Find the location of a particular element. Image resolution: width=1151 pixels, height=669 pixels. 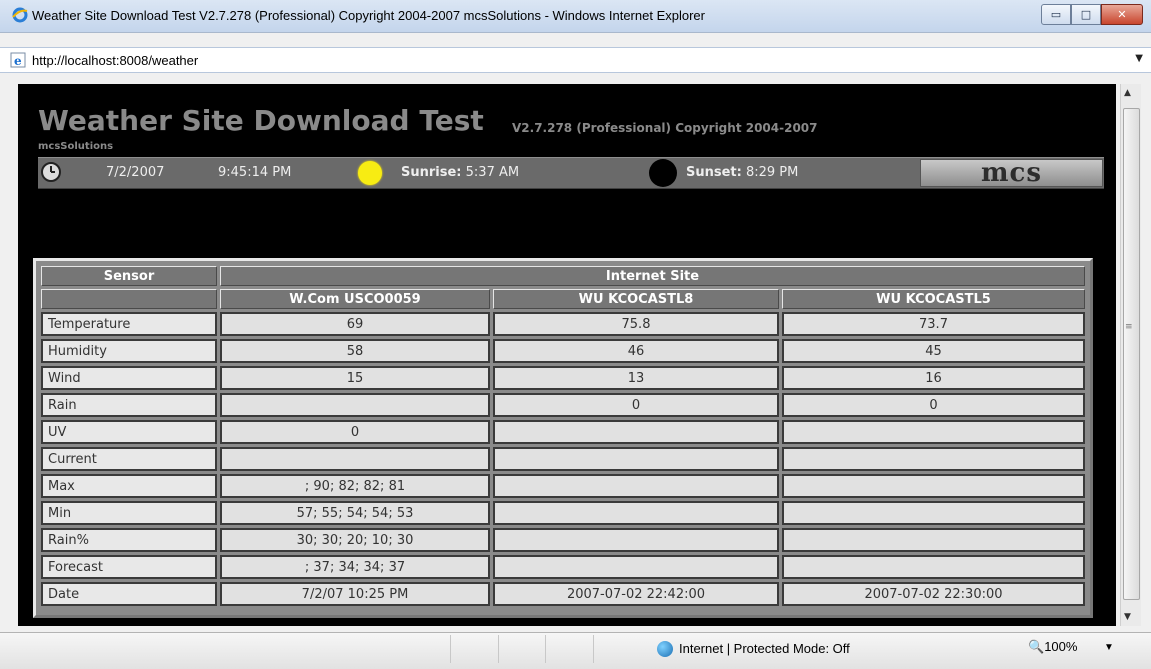

table-row: Max; 90; 82; 82; 81 is located at coordinates (563, 486).